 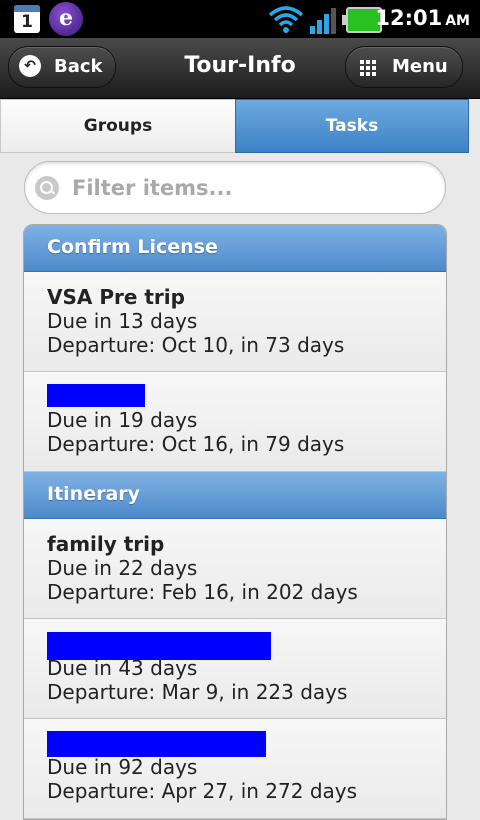 What do you see at coordinates (196, 444) in the screenshot?
I see `item-departure: Departure: Oct 16, in 79 days` at bounding box center [196, 444].